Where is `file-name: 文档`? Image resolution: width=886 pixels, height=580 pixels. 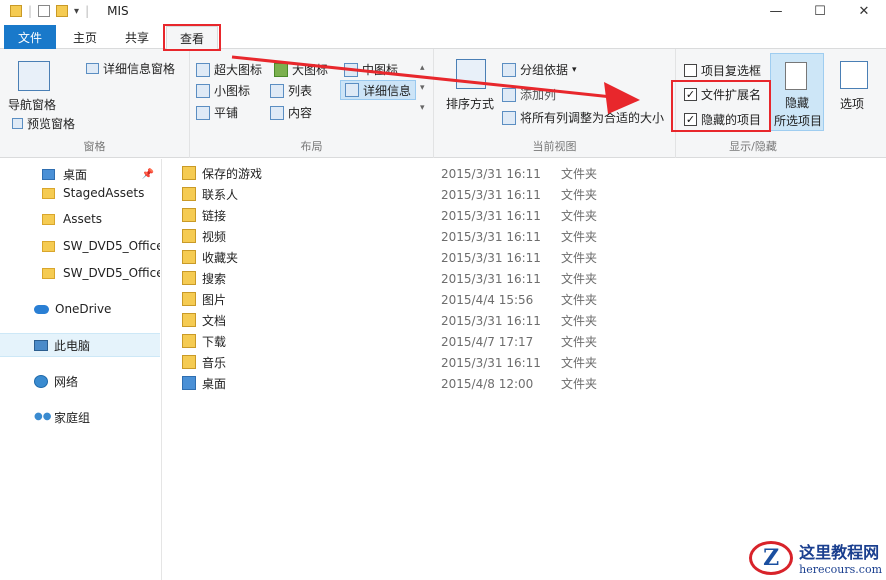
file-name: 文档 is located at coordinates (214, 321).